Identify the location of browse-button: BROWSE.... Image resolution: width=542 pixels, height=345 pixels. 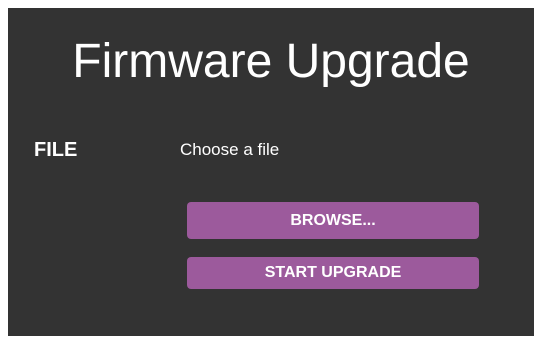
(333, 220).